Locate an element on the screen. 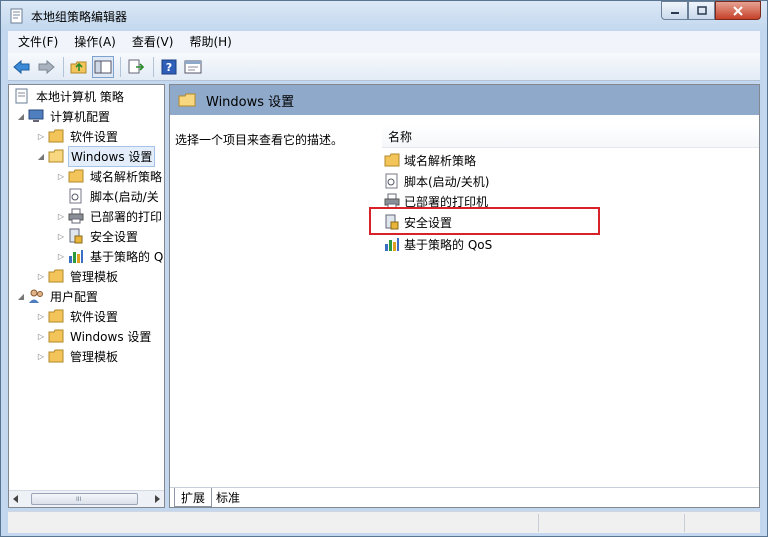 The width and height of the screenshot is (768, 537). menu-bar: 文件(F) 操作(A) 查看(V) 帮助(H) is located at coordinates (384, 42).